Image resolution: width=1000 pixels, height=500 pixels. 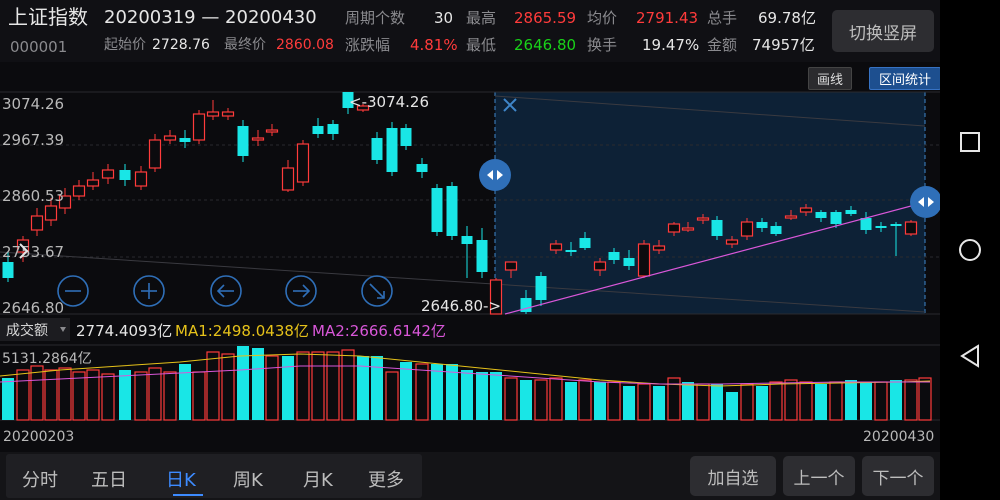 What do you see at coordinates (970, 142) in the screenshot?
I see `square-icon` at bounding box center [970, 142].